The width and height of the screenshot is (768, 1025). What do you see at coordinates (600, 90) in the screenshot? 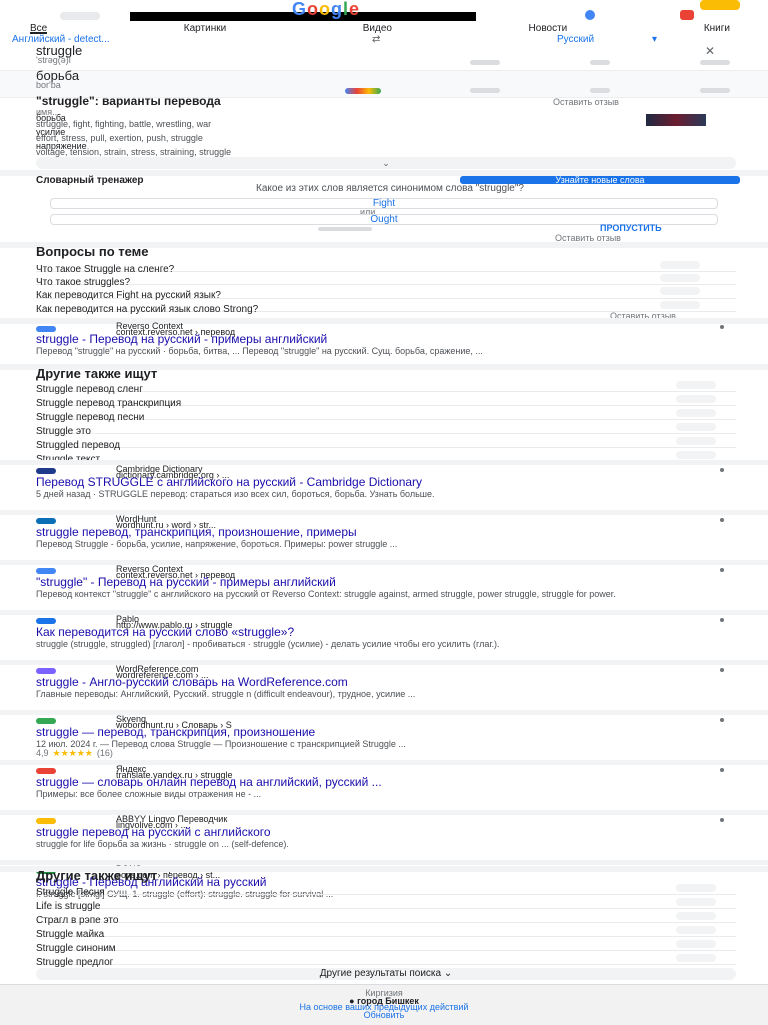
I see `copy-icon` at bounding box center [600, 90].